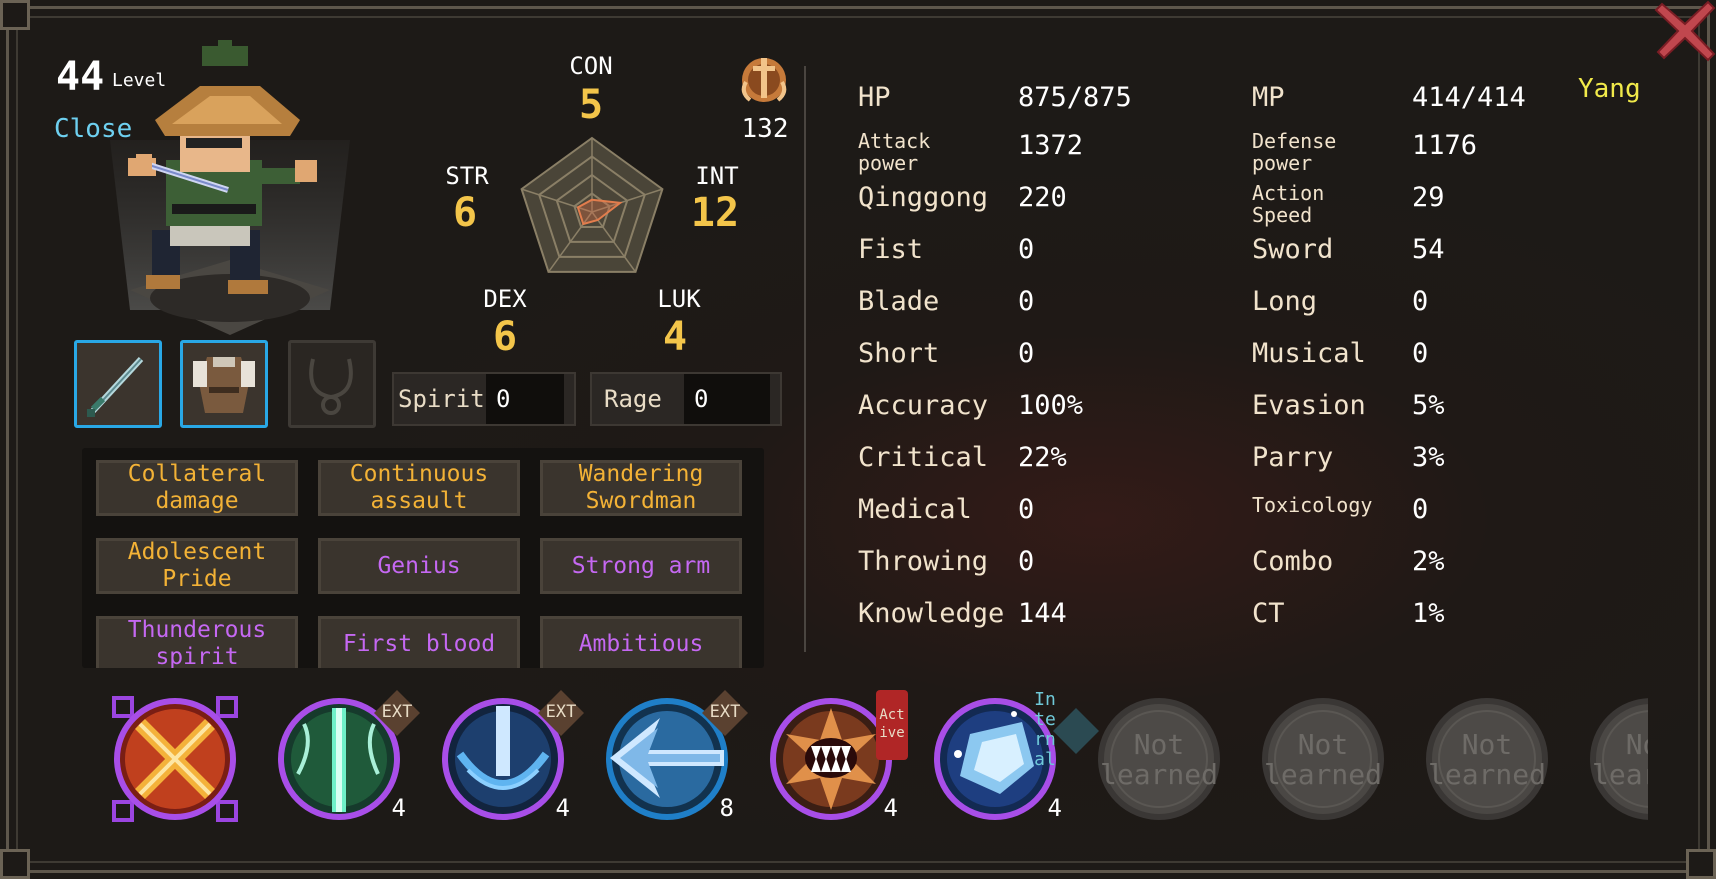  Describe the element at coordinates (230, 190) in the screenshot. I see `character-portrait` at that location.